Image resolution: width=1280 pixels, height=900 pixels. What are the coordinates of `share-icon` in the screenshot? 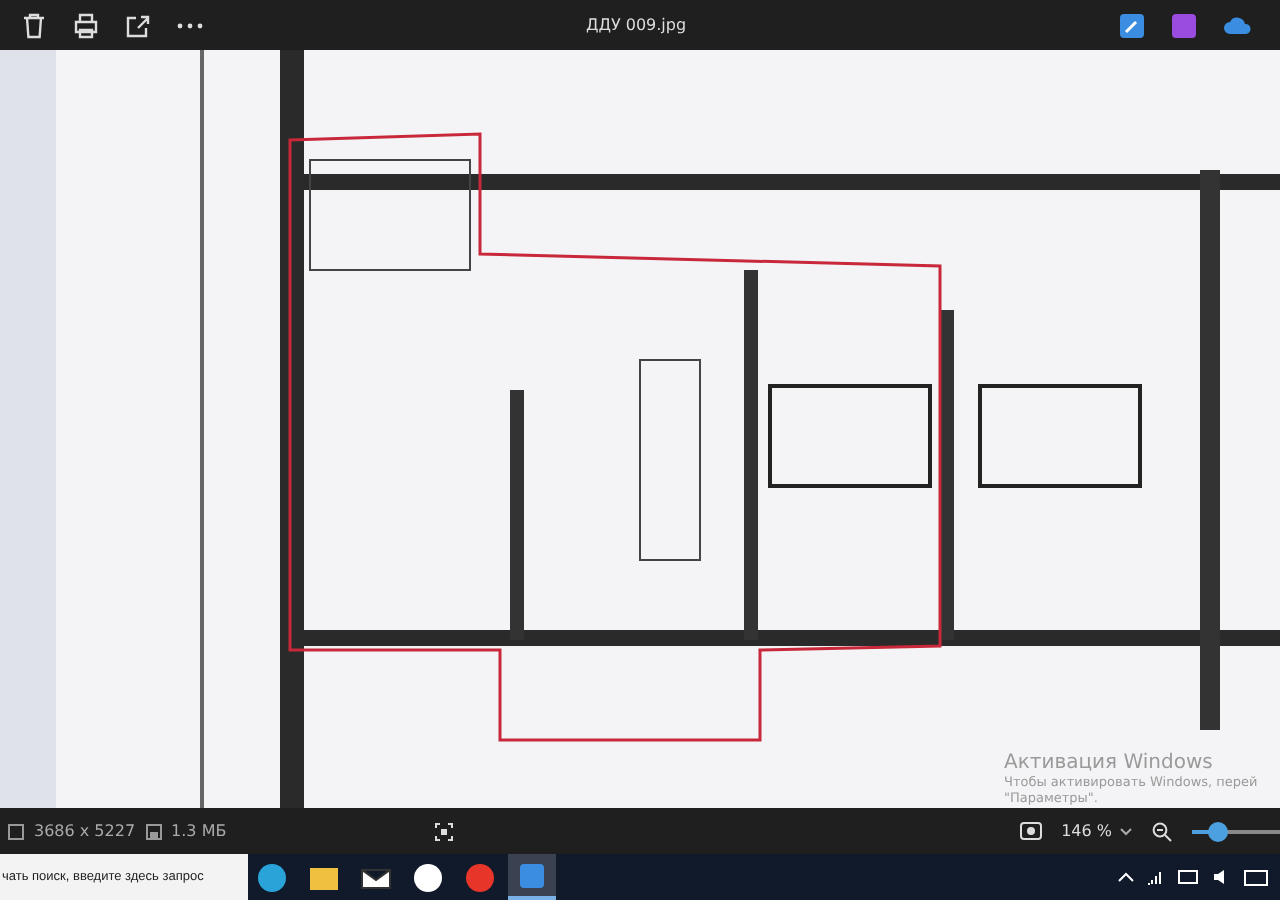 It's located at (138, 25).